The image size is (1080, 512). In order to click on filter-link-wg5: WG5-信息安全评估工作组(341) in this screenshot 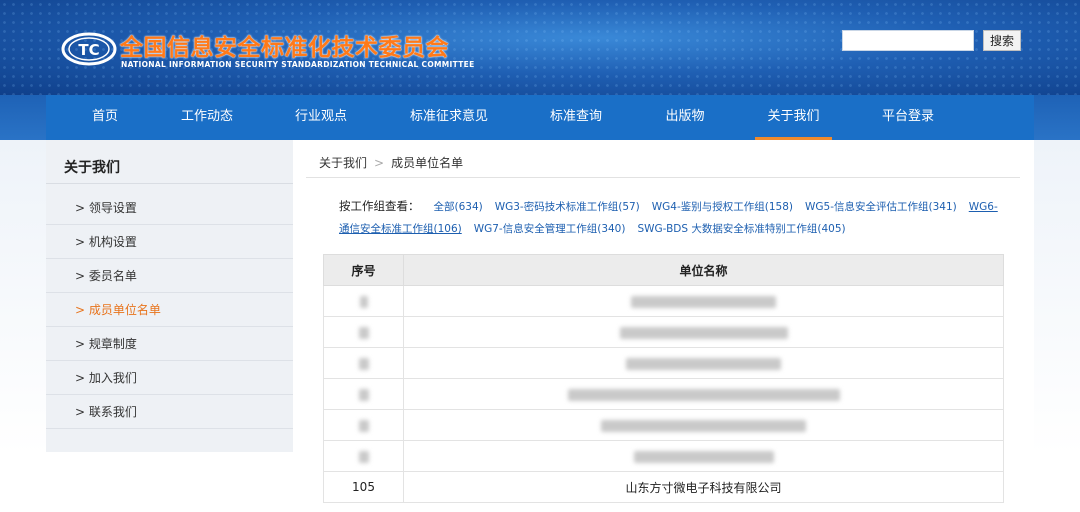, I will do `click(881, 207)`.